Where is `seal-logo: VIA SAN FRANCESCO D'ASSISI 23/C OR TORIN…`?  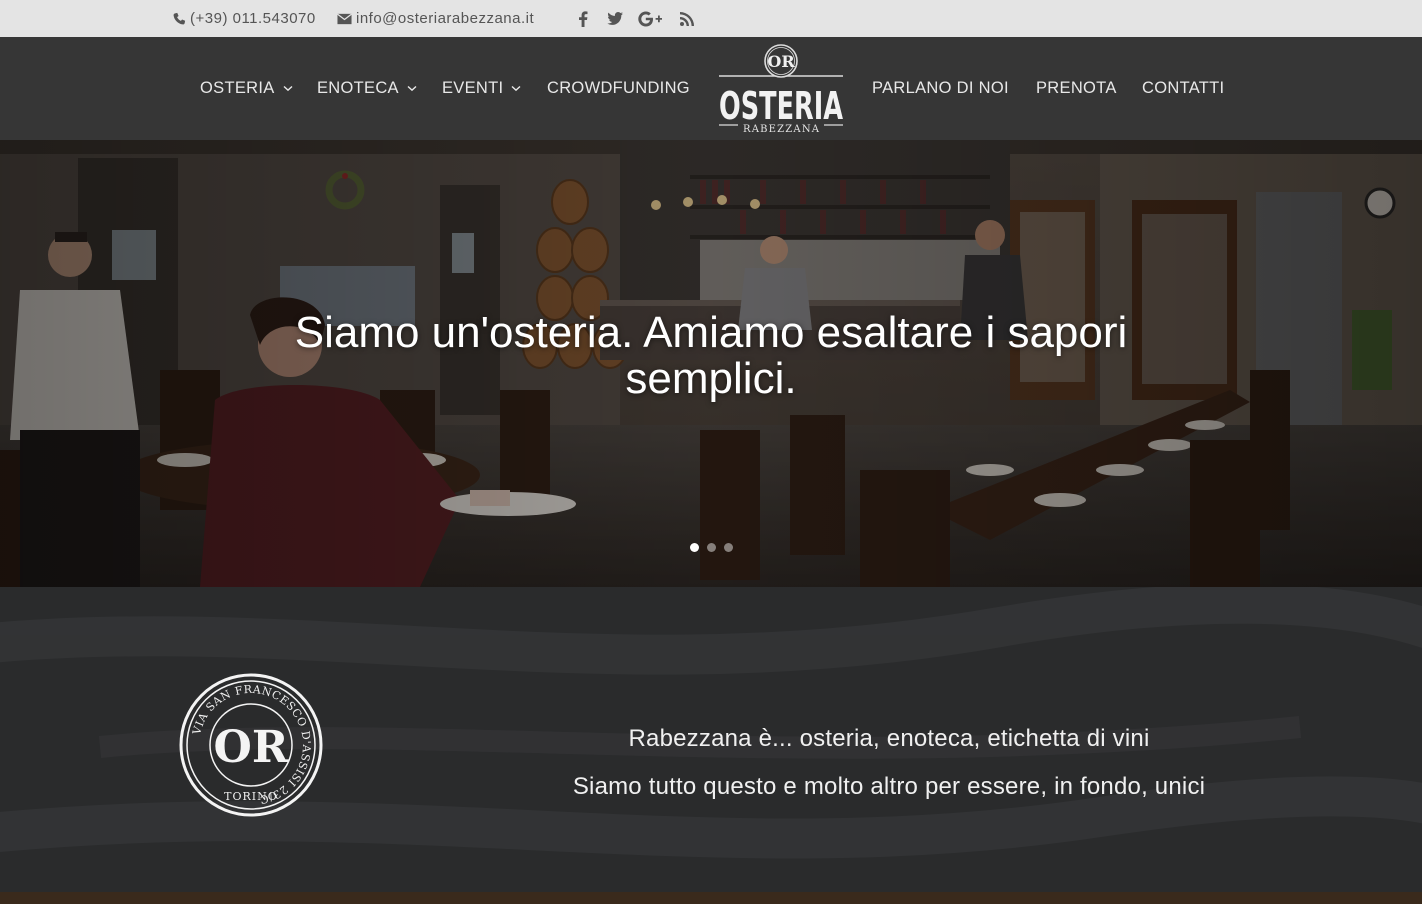 seal-logo: VIA SAN FRANCESCO D'ASSISI 23/C OR TORIN… is located at coordinates (251, 745).